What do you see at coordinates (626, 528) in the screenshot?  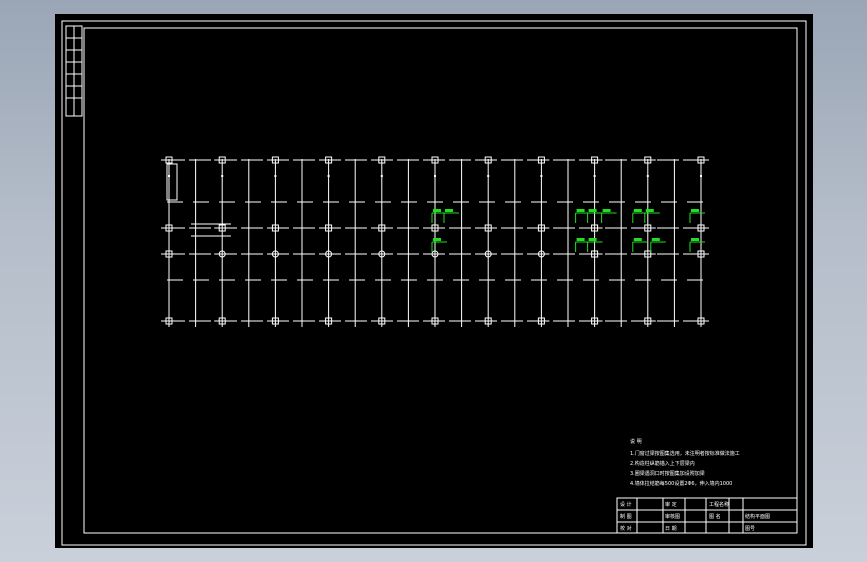 I see `tb-check-label: 校 对` at bounding box center [626, 528].